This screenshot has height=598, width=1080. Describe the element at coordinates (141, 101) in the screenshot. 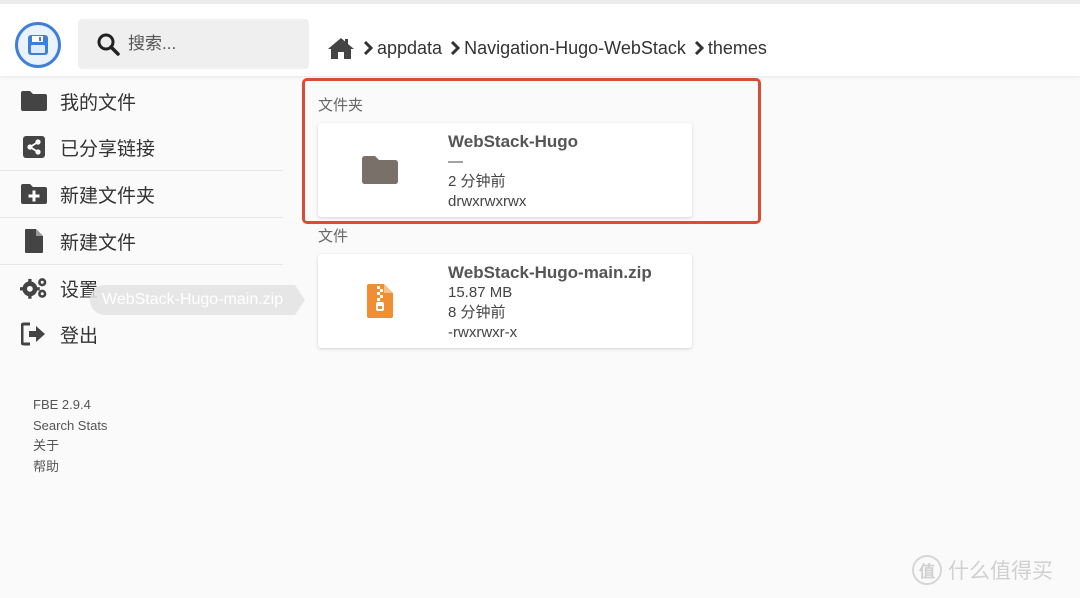

I see `sidebar-item-my-files: 我的文件` at that location.